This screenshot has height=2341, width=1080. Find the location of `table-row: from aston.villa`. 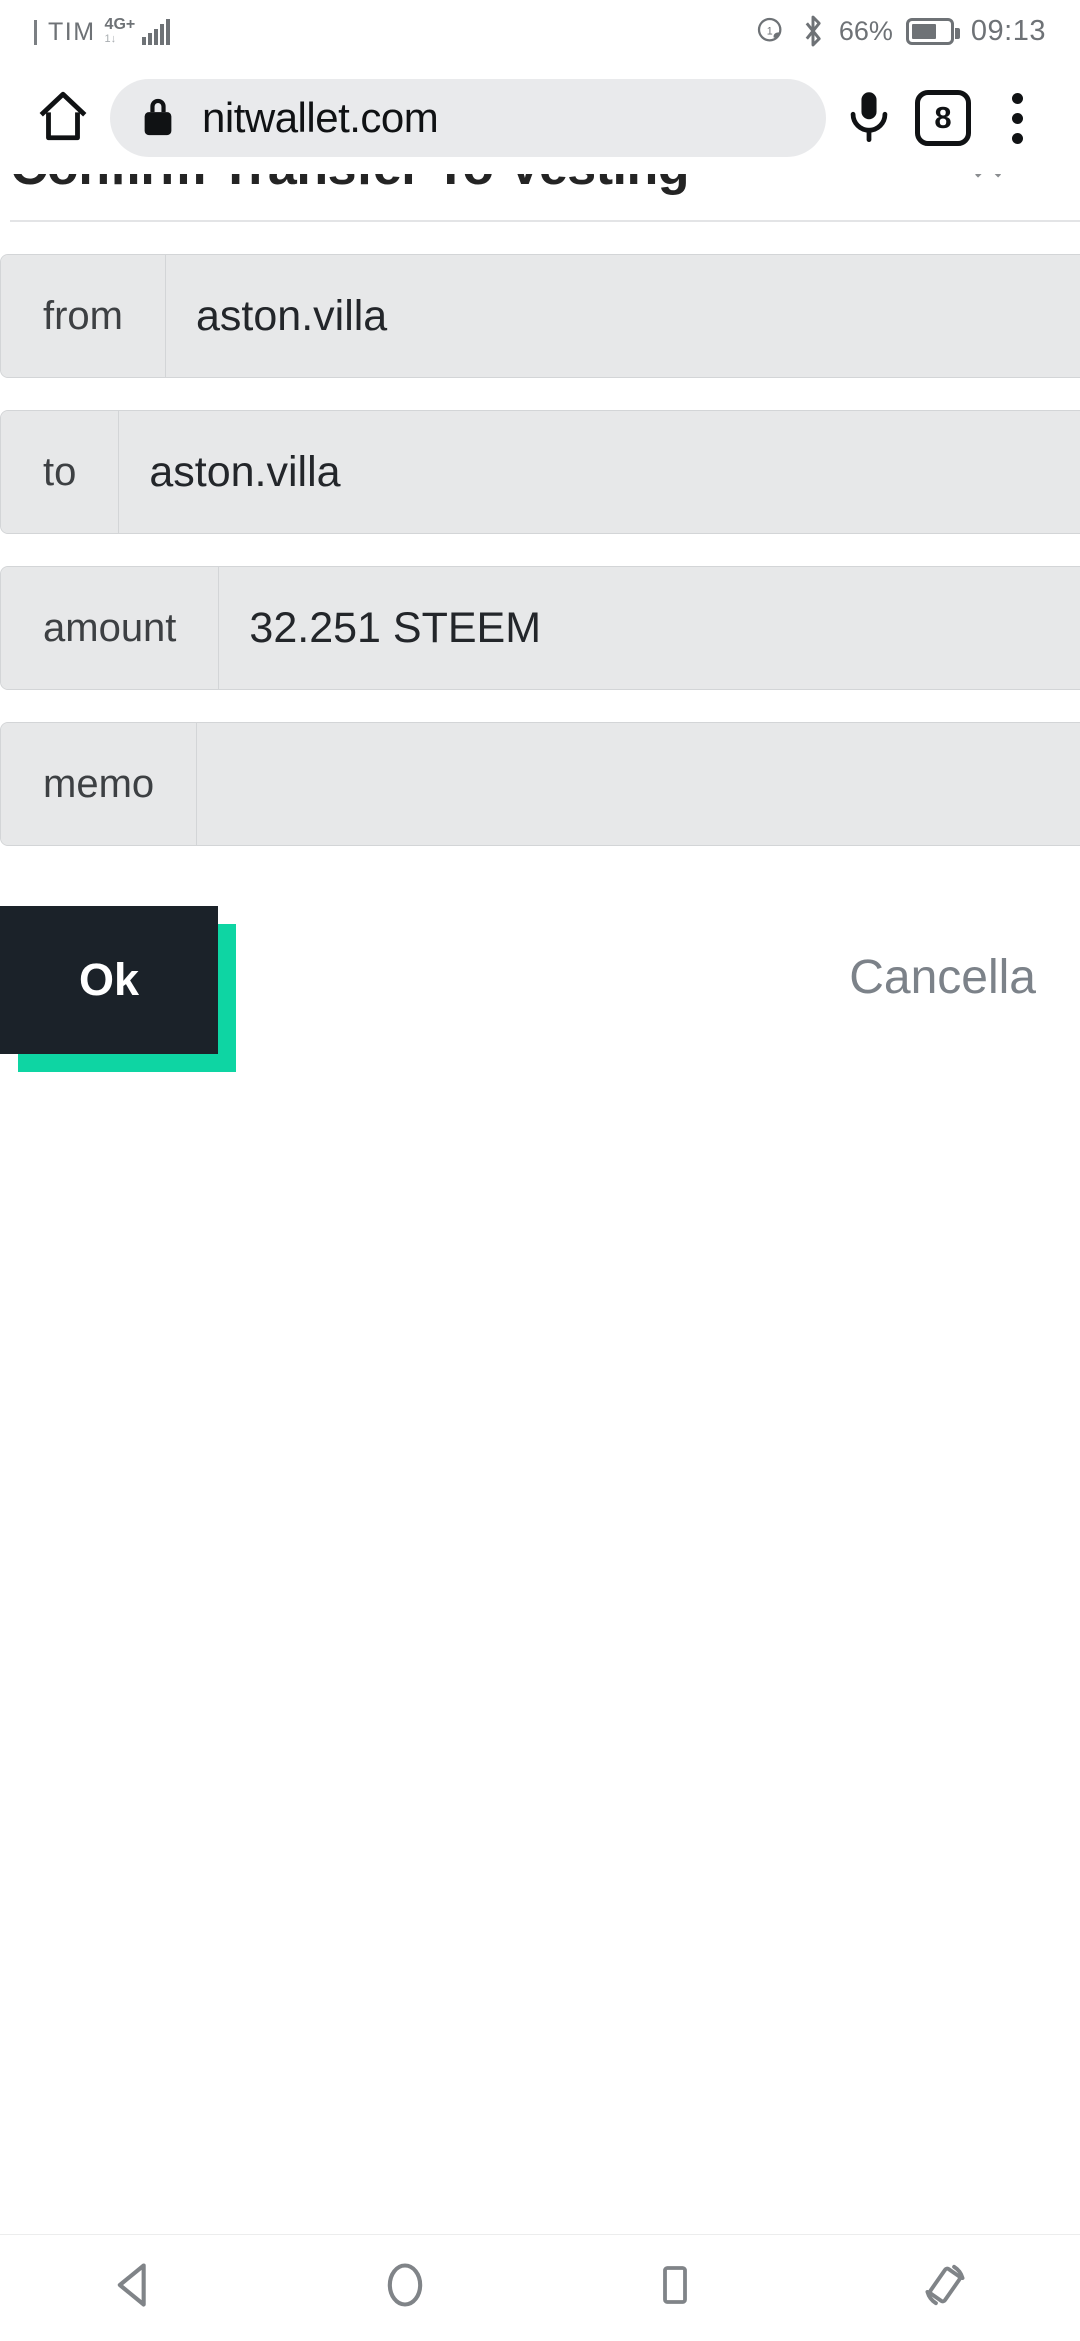

table-row: from aston.villa is located at coordinates (540, 316).